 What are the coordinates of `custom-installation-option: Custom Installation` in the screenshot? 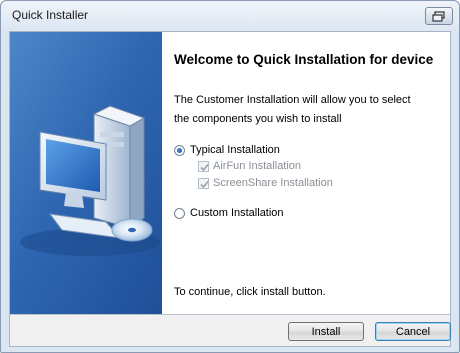 It's located at (229, 213).